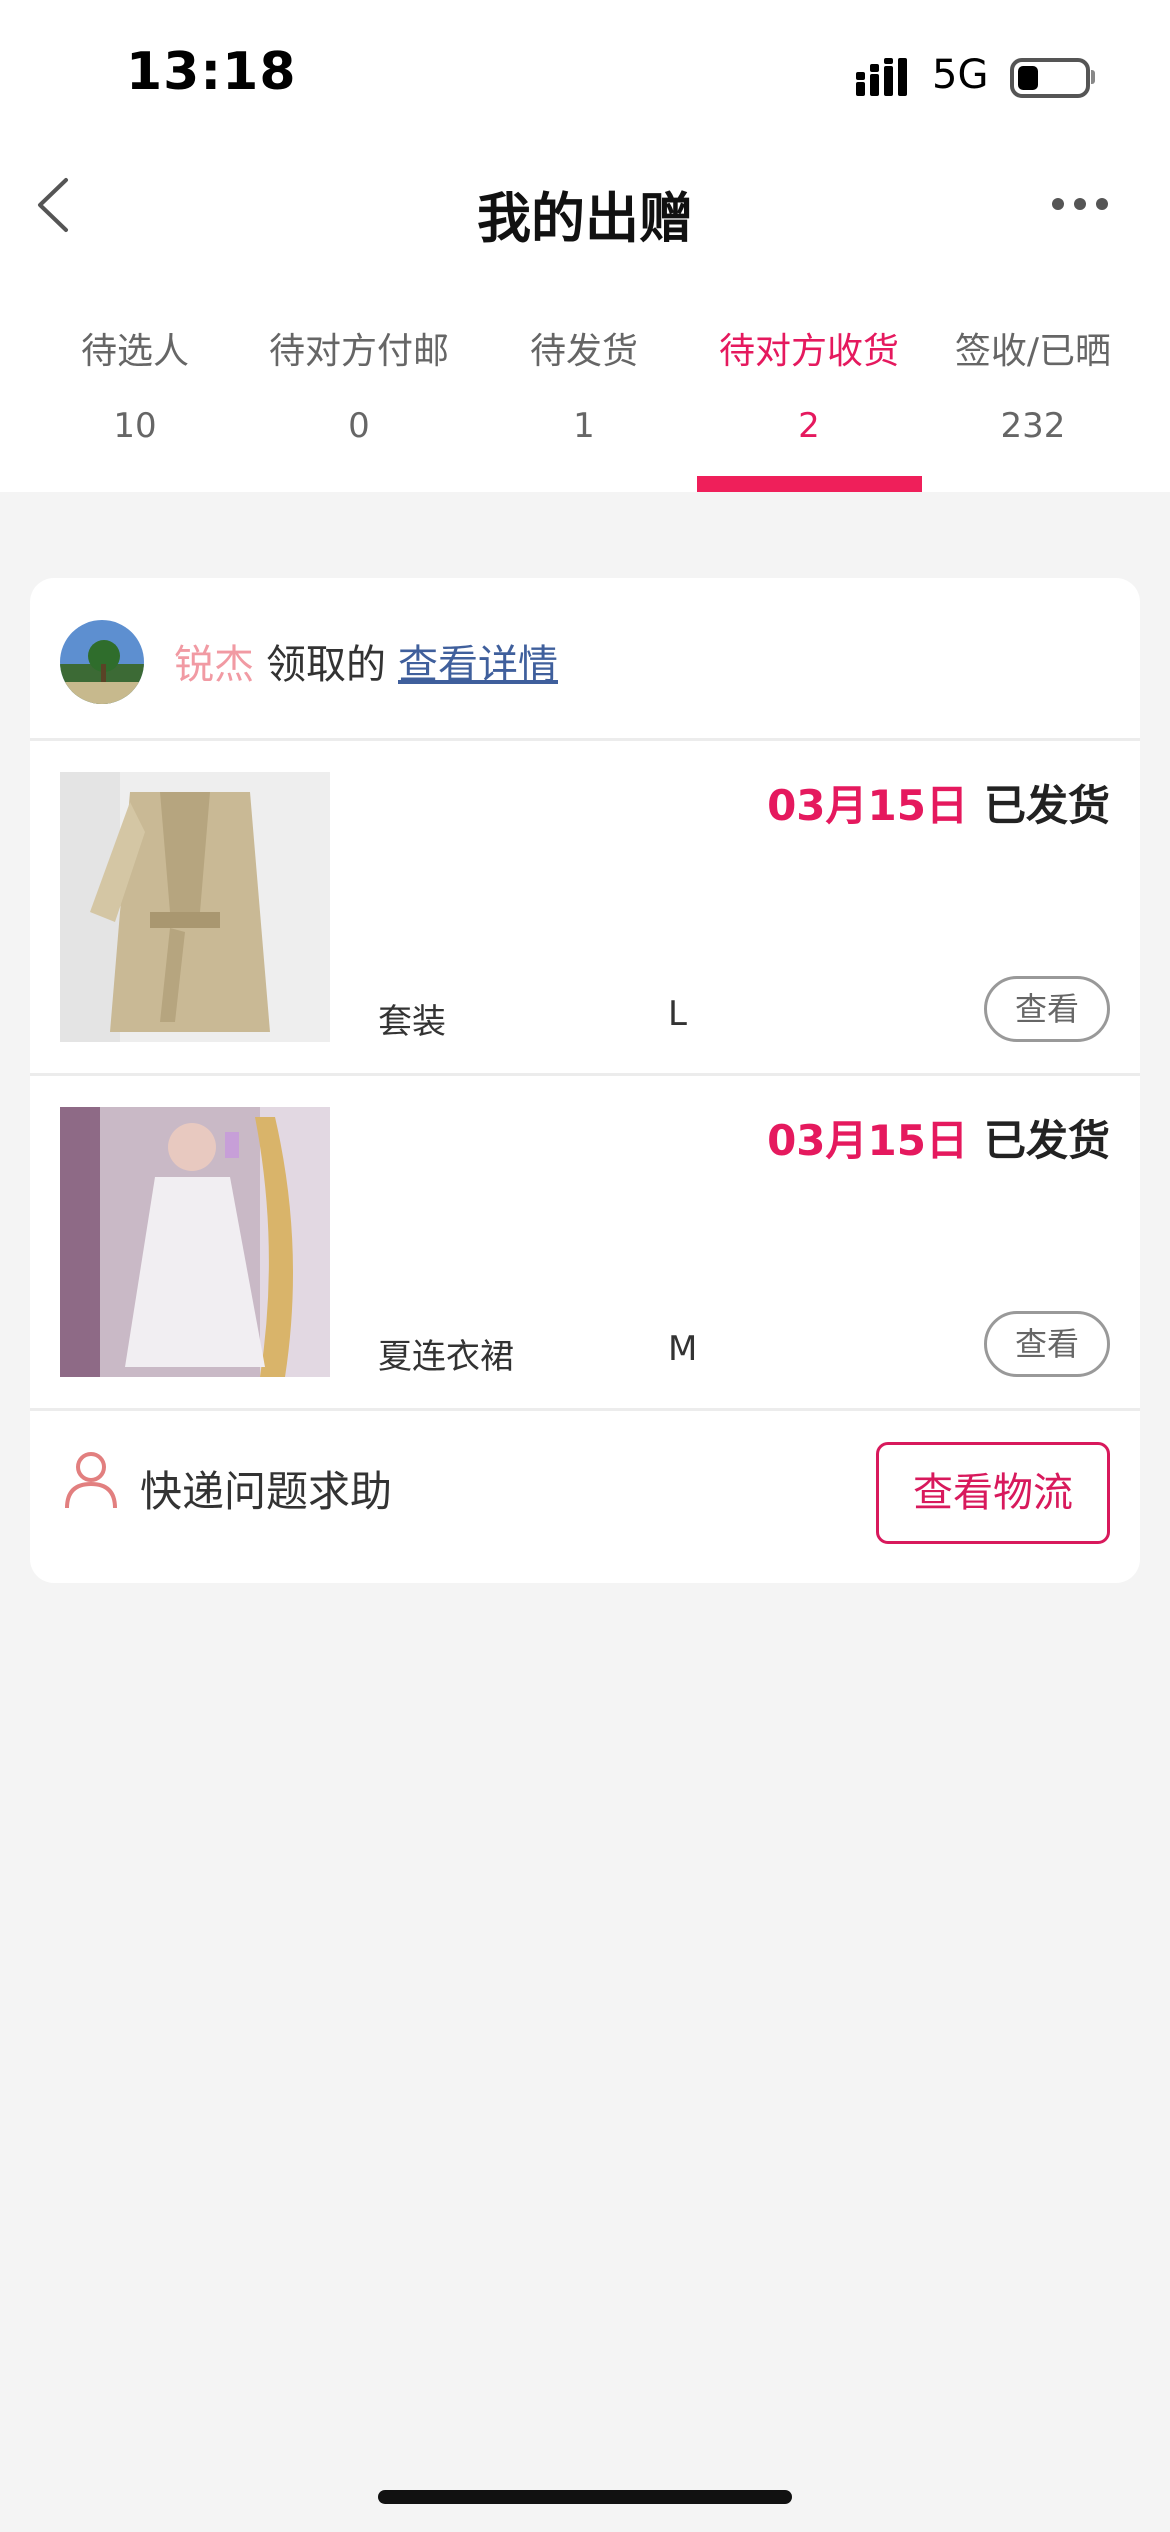  What do you see at coordinates (677, 1014) in the screenshot?
I see `item-size: L` at bounding box center [677, 1014].